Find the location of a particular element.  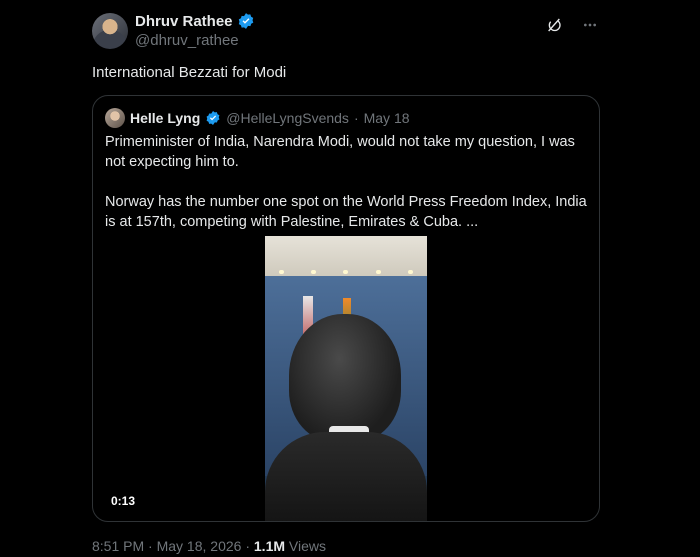

video-player is located at coordinates (346, 378).